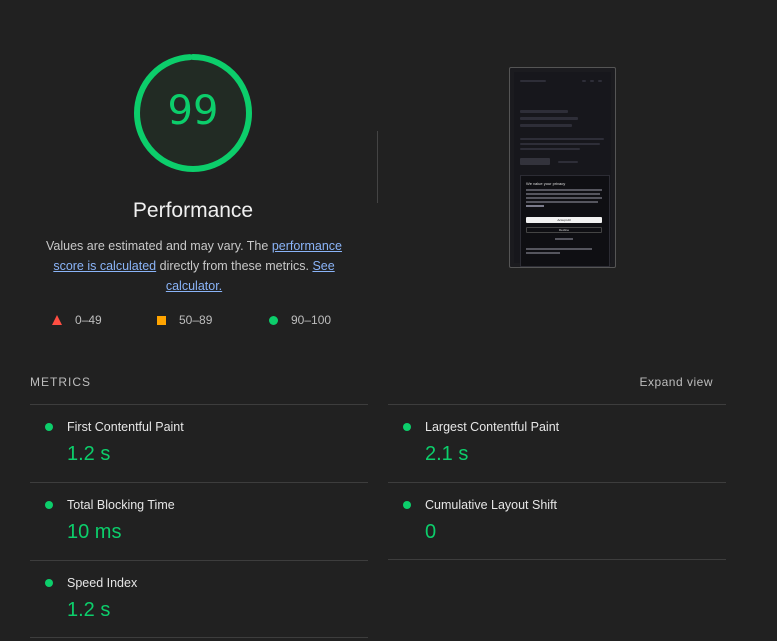  What do you see at coordinates (159, 246) in the screenshot?
I see `description-text-1: Values are estimated and may vary. The` at bounding box center [159, 246].